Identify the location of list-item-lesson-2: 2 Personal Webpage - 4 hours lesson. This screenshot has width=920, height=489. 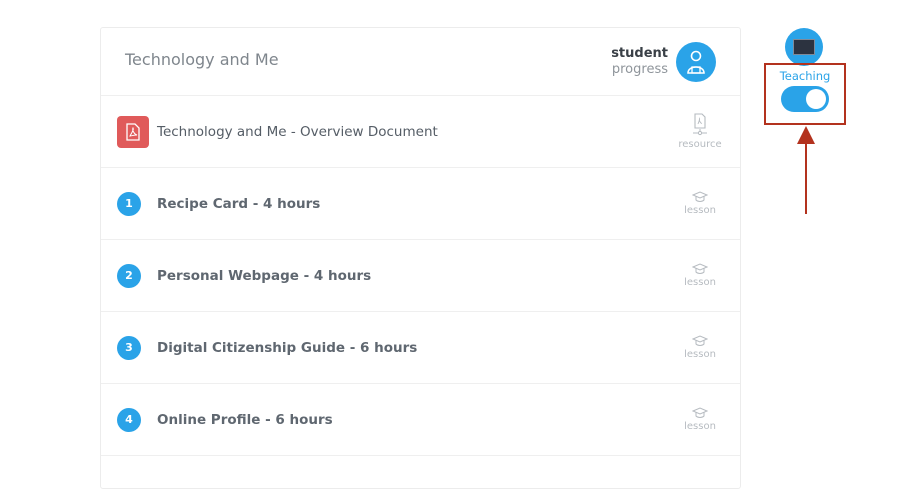
(420, 276).